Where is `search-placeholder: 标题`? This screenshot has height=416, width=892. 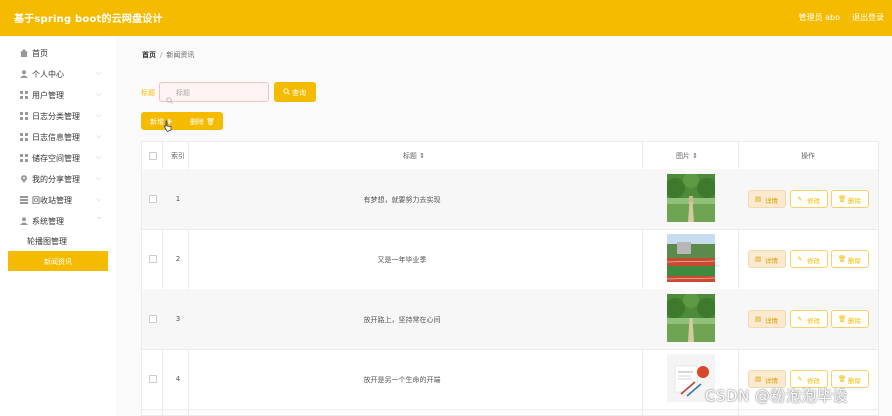
search-placeholder: 标题 is located at coordinates (183, 93).